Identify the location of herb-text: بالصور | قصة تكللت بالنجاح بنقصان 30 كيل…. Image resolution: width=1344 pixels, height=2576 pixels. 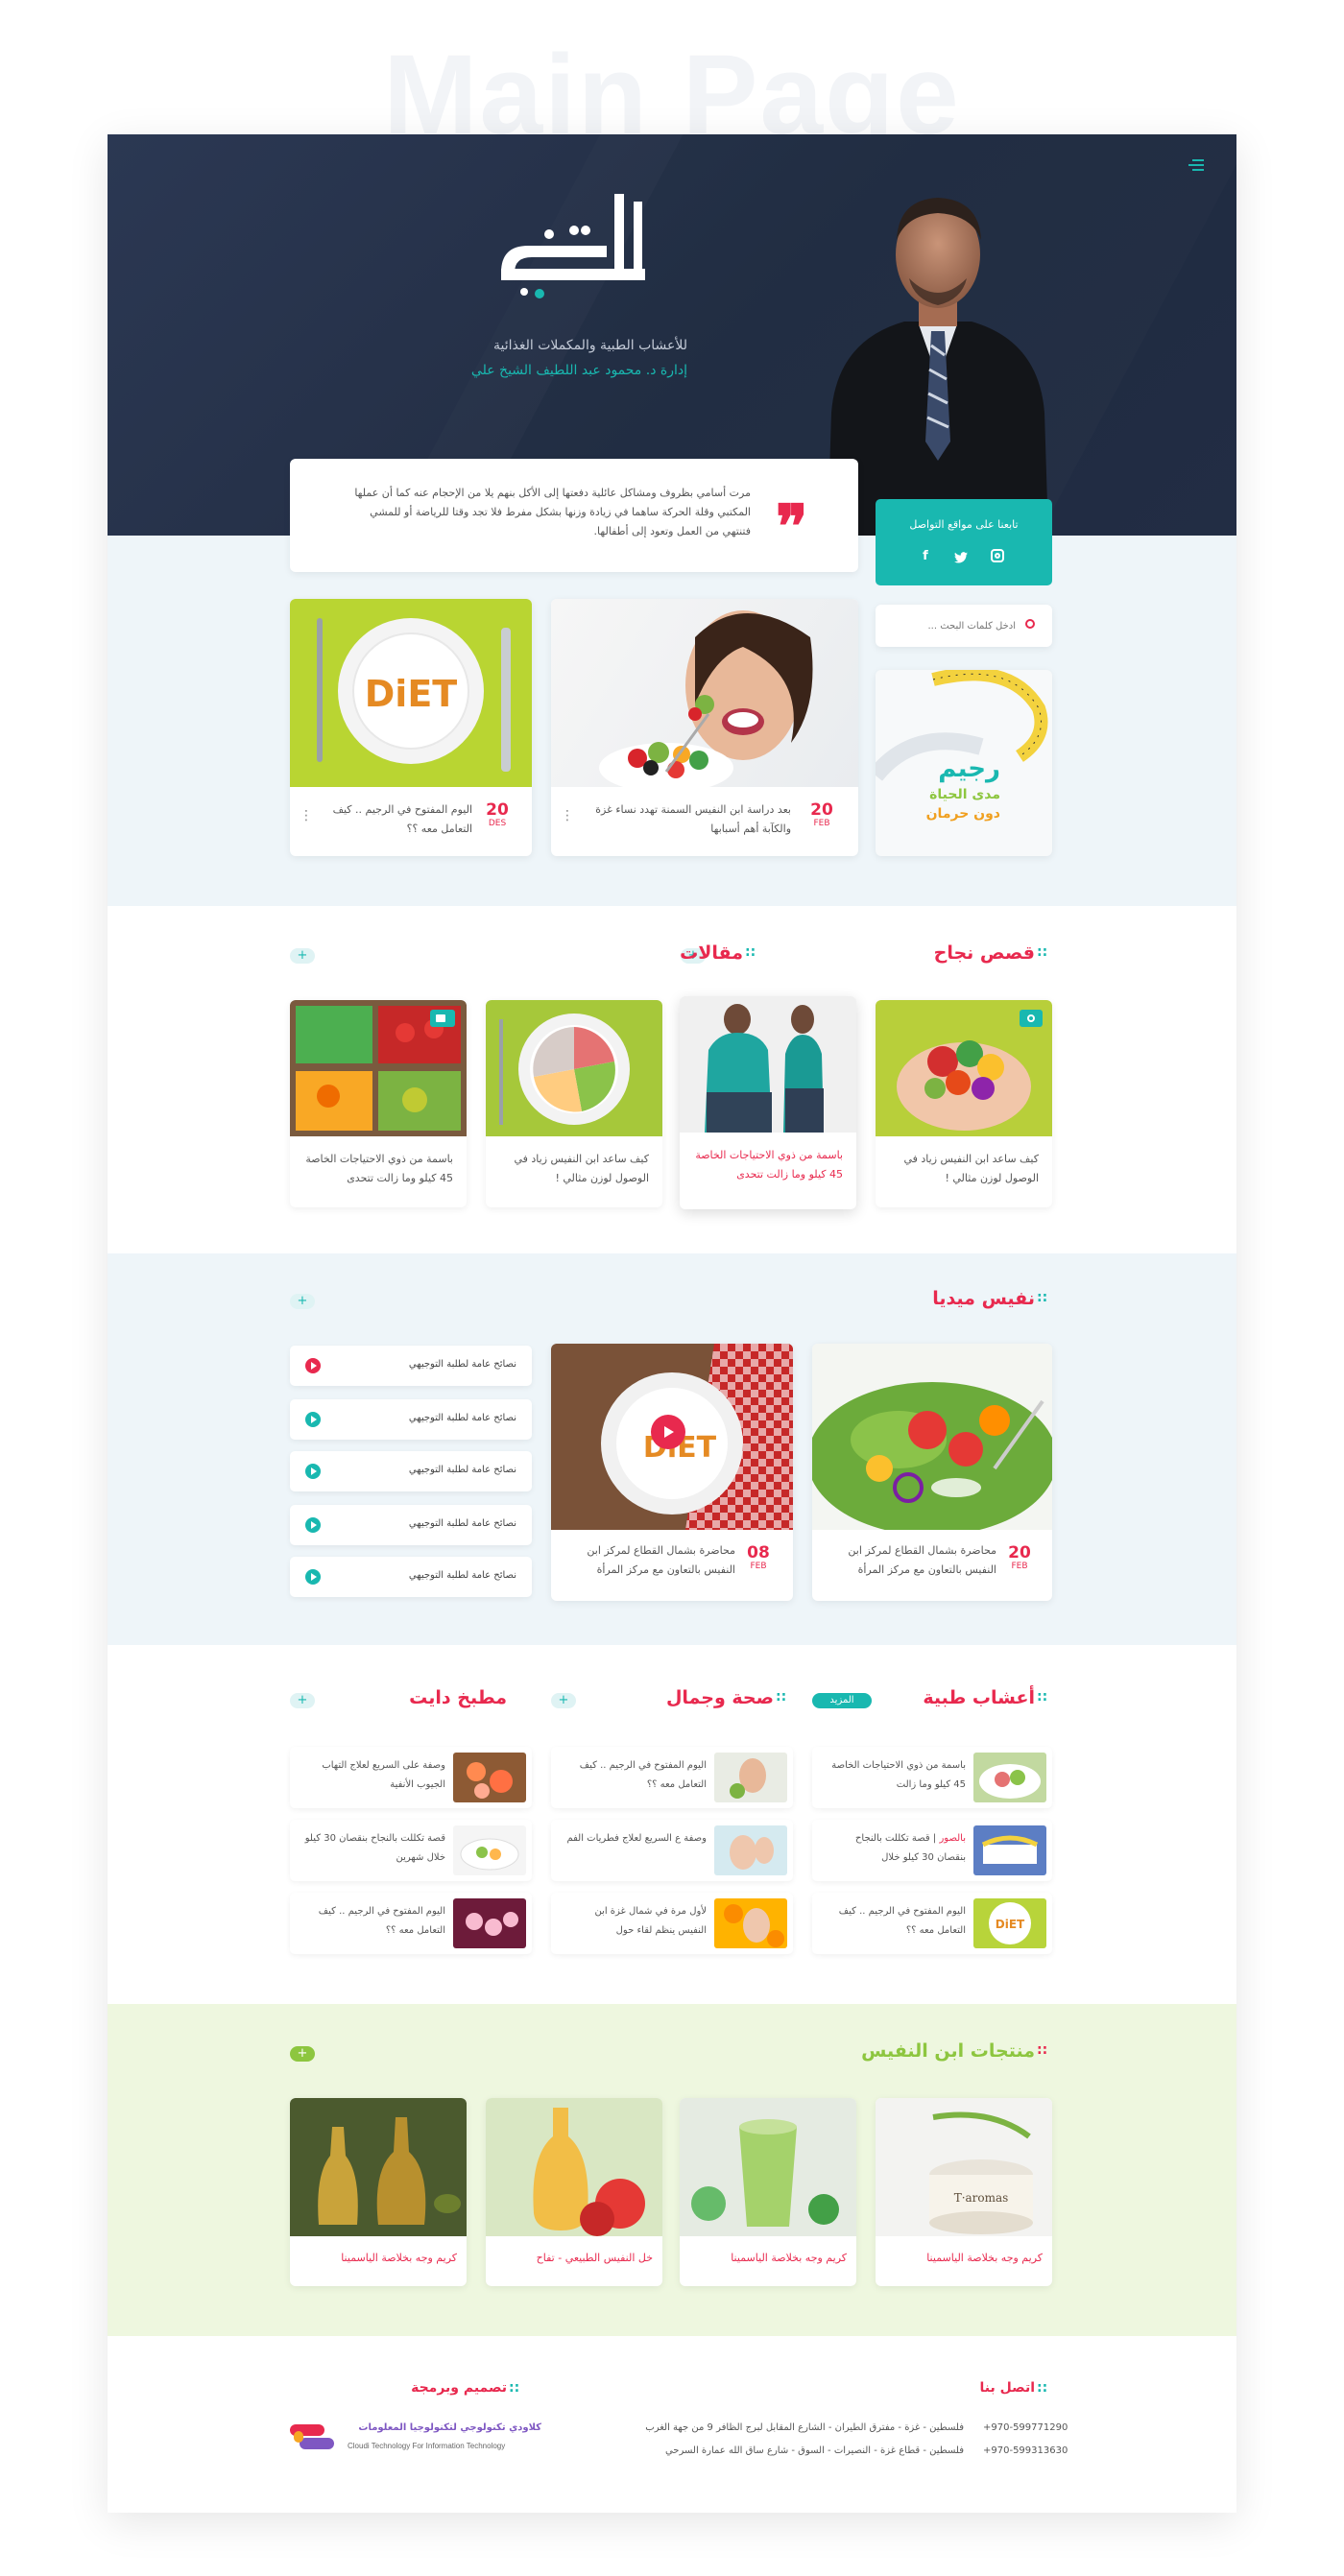
(896, 1848).